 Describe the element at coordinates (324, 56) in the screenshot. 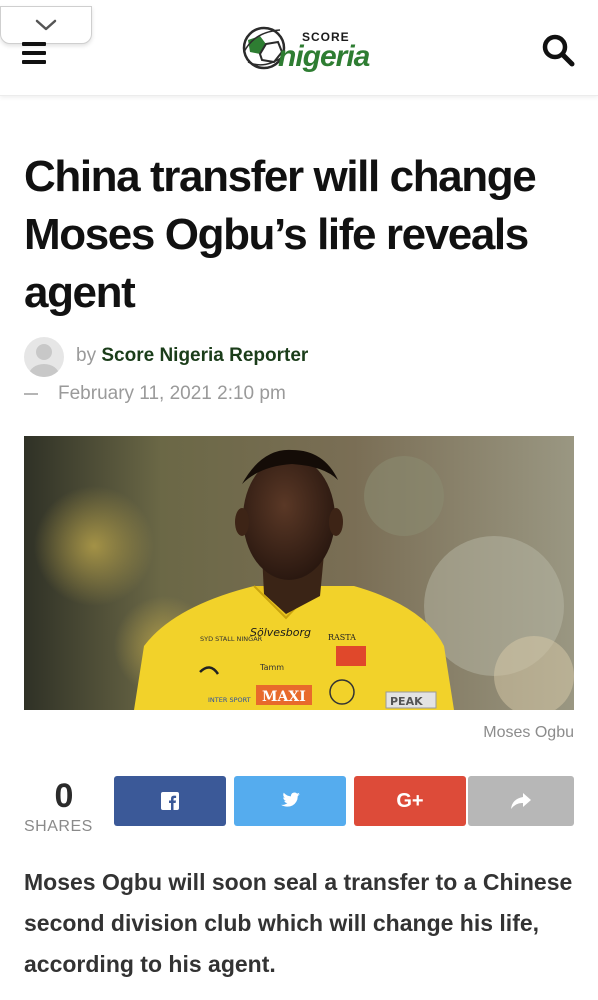

I see `logo-text-nigeria: nigeria` at that location.